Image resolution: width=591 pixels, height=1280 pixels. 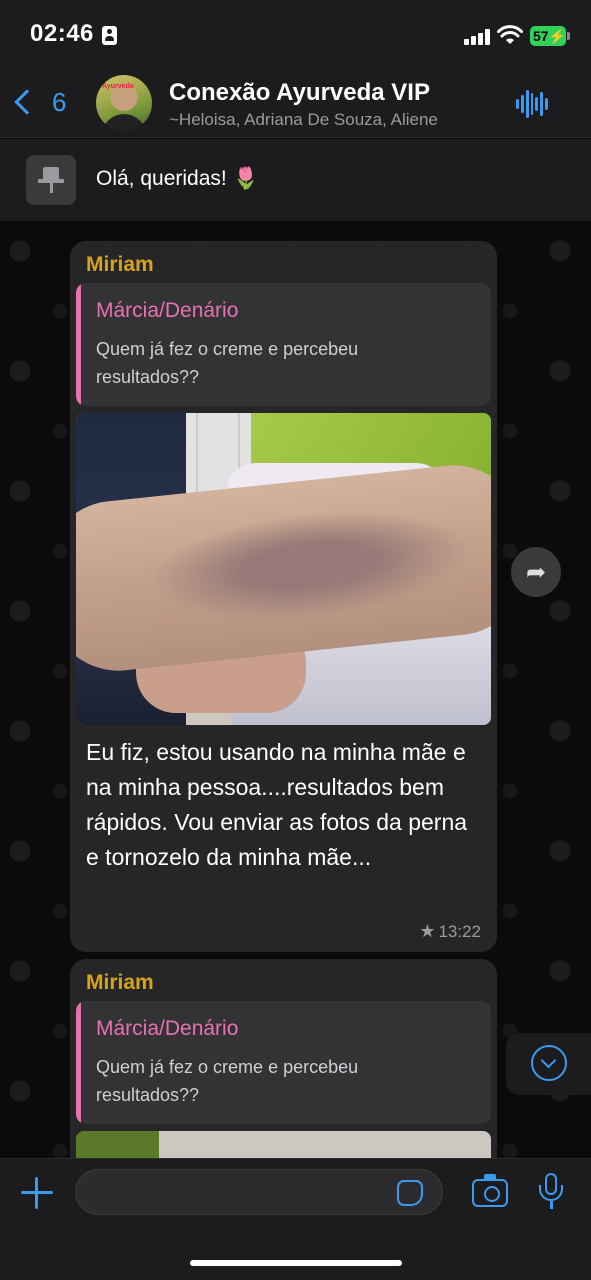 I want to click on back-button: 6, so click(x=38, y=102).